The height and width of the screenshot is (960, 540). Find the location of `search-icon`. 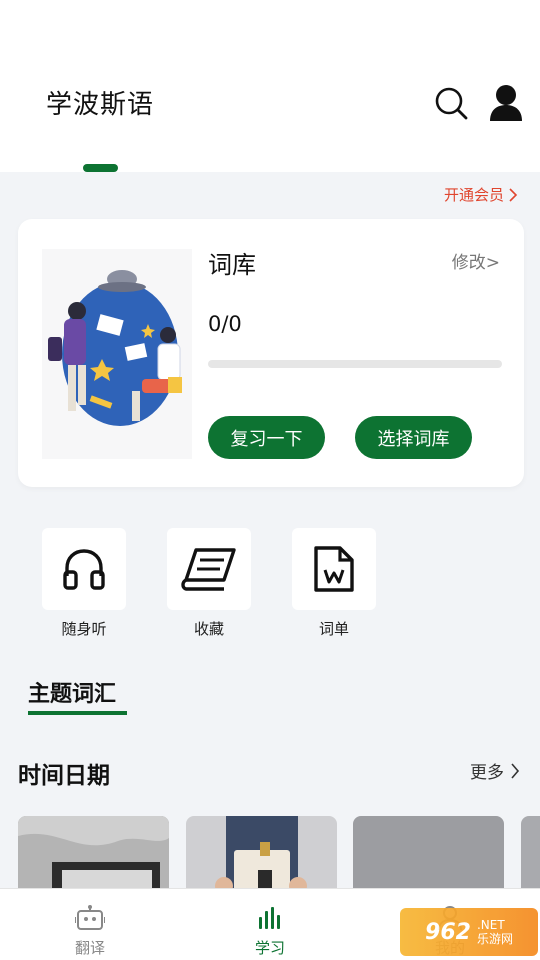

search-icon is located at coordinates (451, 103).